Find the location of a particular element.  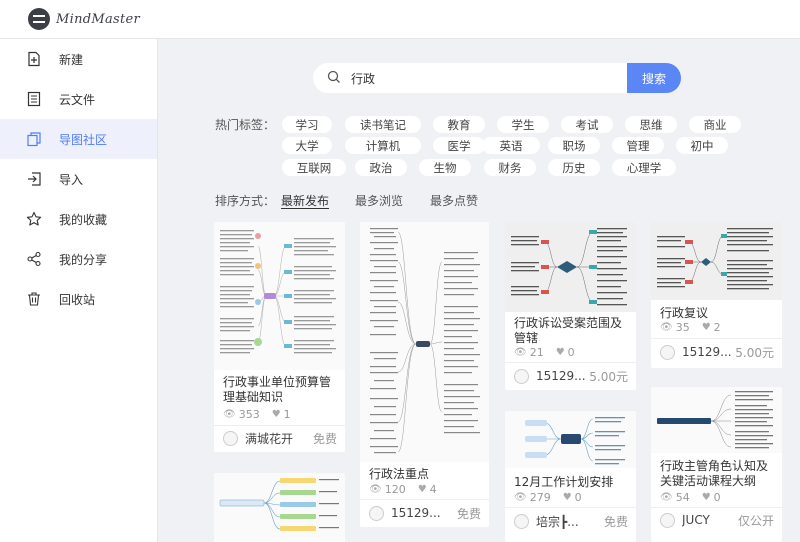

sort-label: 排序方式： is located at coordinates (245, 201).